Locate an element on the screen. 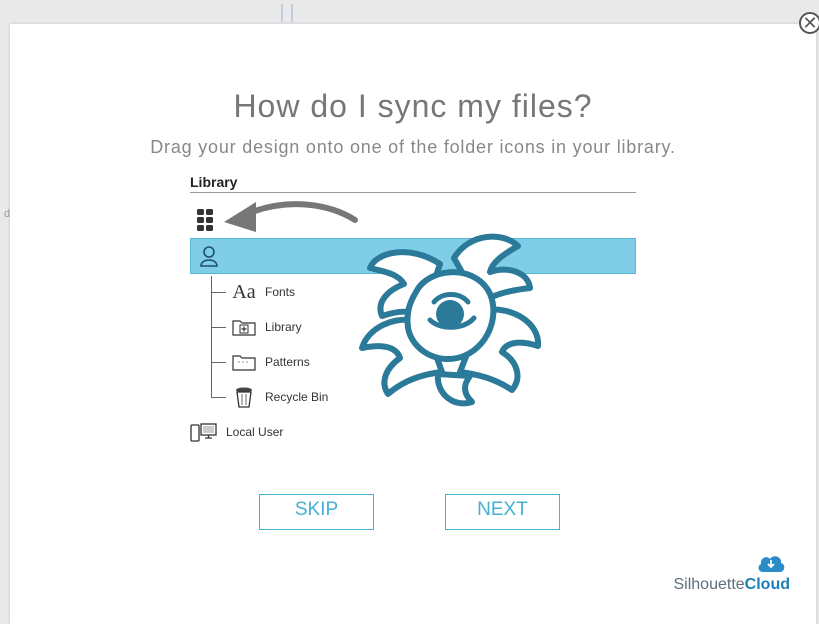  tree-item-library: Library is located at coordinates (256, 327).